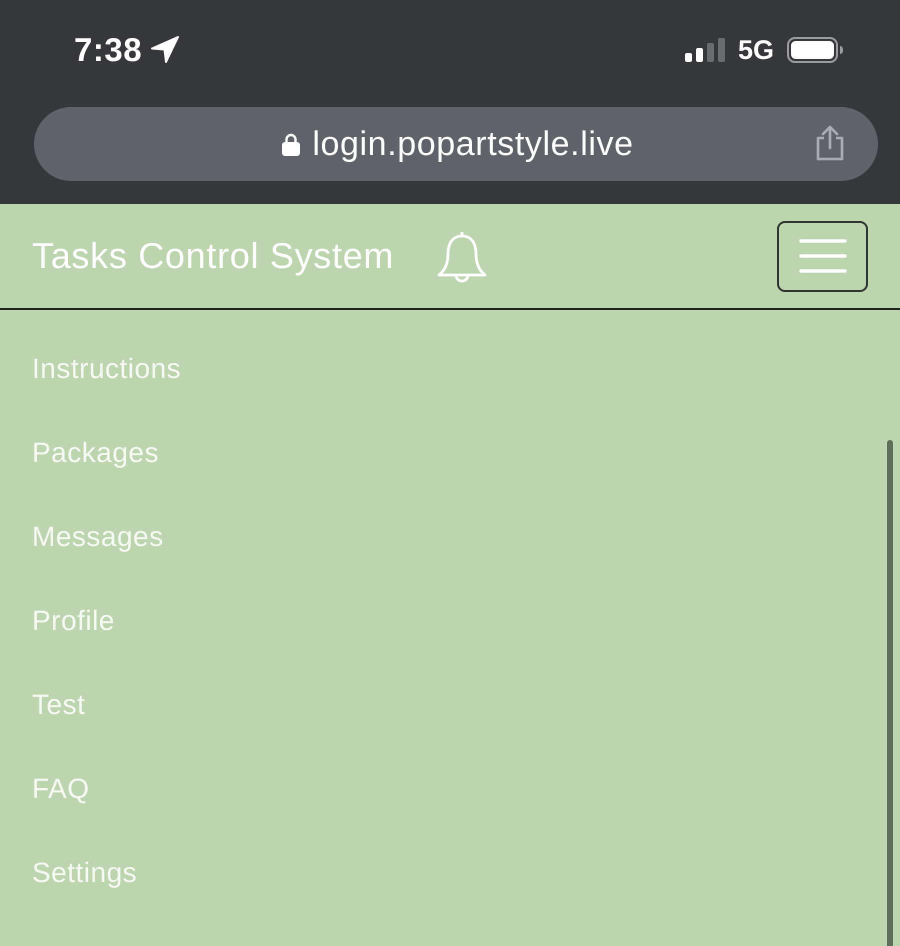 The image size is (900, 946). What do you see at coordinates (815, 50) in the screenshot?
I see `battery-icon` at bounding box center [815, 50].